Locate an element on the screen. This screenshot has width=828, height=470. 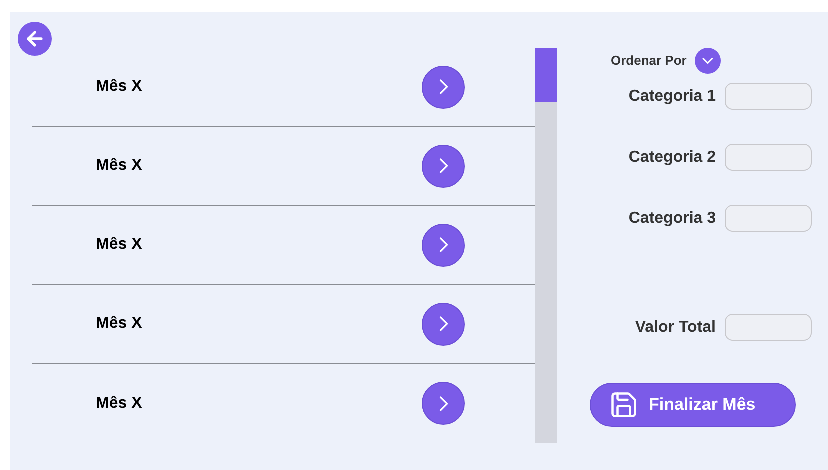
scrollbar-track is located at coordinates (546, 245).